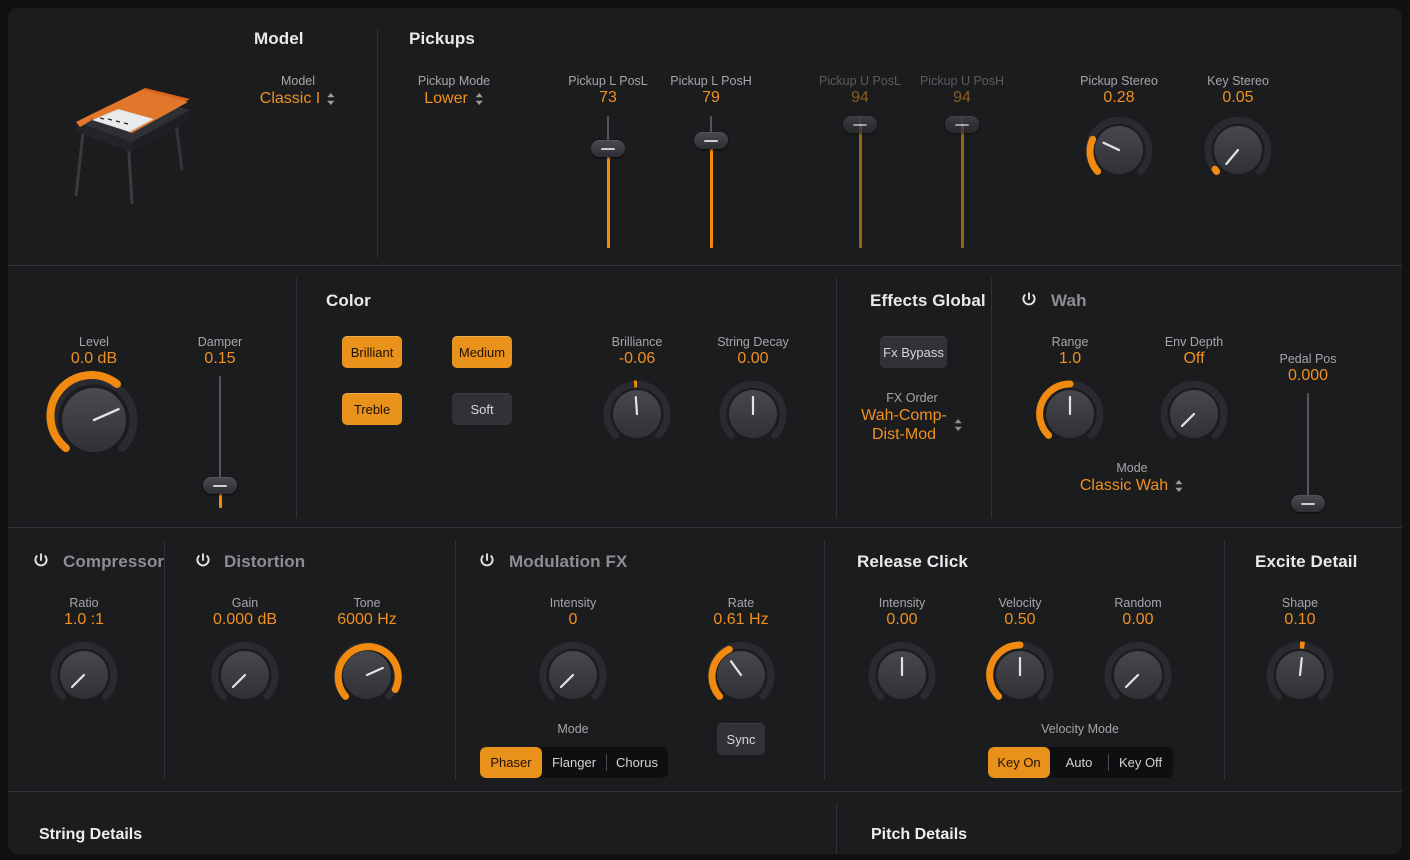 The image size is (1410, 860). I want to click on electric-piano-icon, so click(135, 146).